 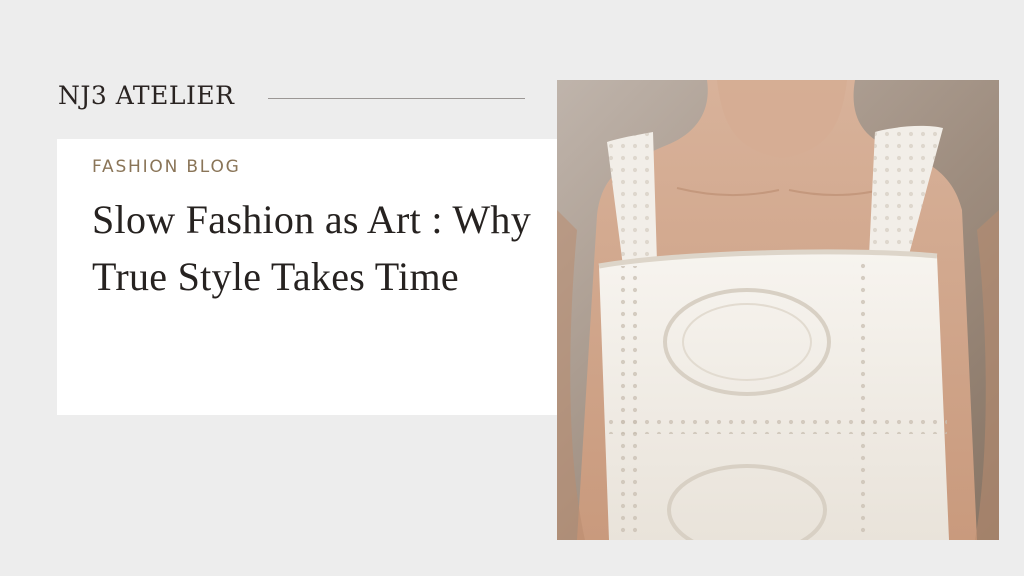 What do you see at coordinates (396, 98) in the screenshot?
I see `brand-divider` at bounding box center [396, 98].